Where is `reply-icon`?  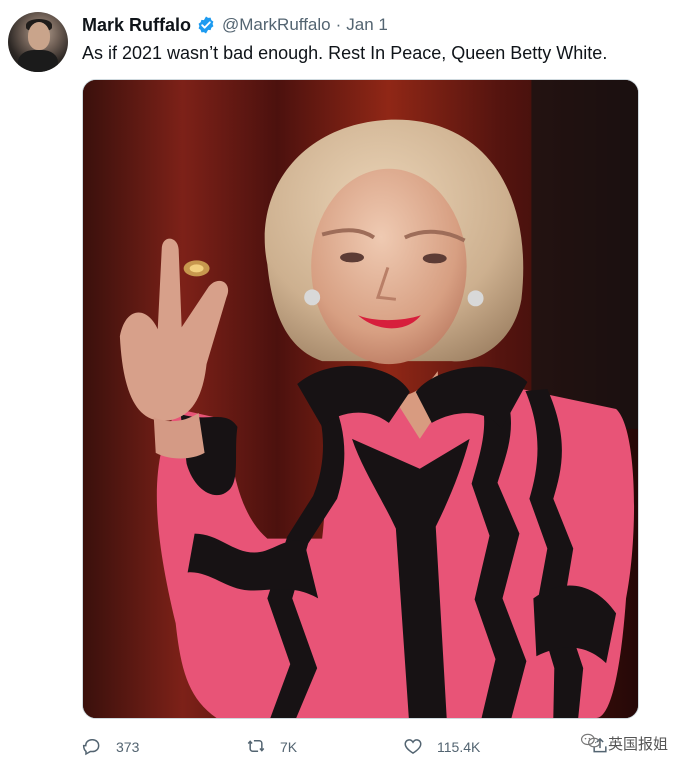 reply-icon is located at coordinates (92, 747).